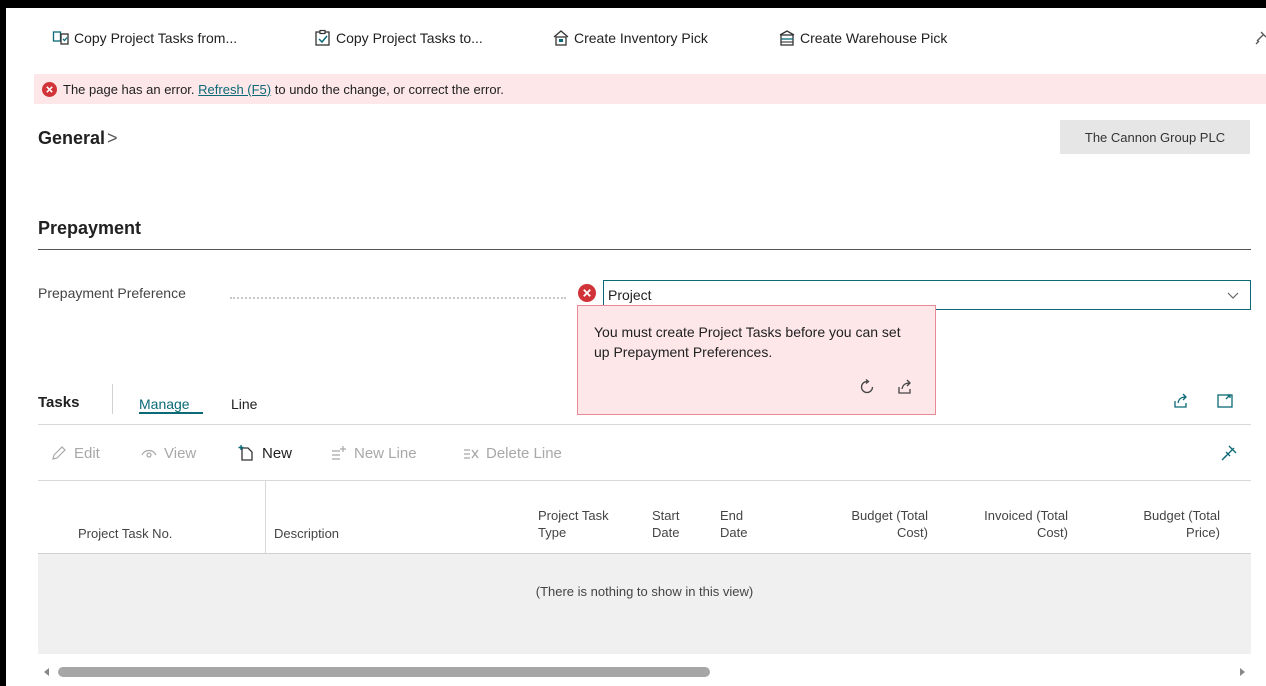 The width and height of the screenshot is (1266, 686). I want to click on section-divider, so click(644, 249).